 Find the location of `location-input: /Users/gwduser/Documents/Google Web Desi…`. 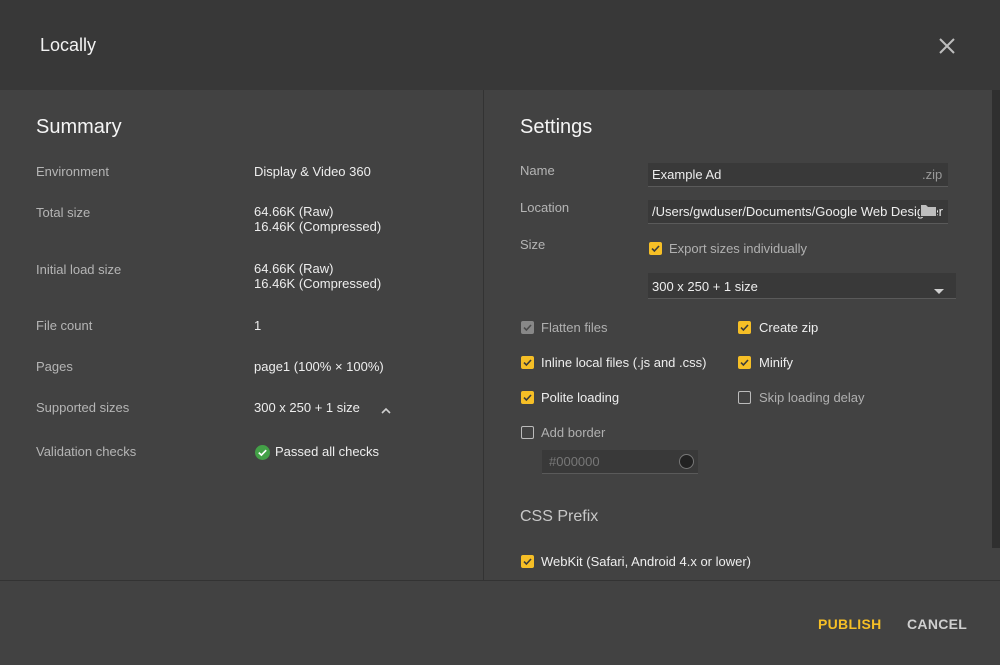

location-input: /Users/gwduser/Documents/Google Web Desi… is located at coordinates (798, 212).